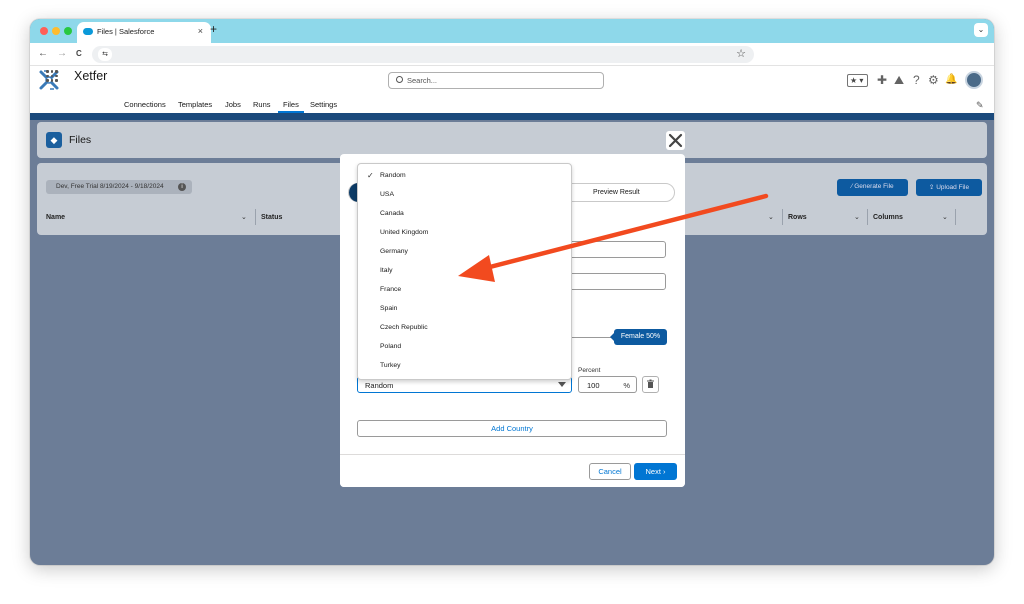  I want to click on browser-tab: Files | Salesforce ×, so click(144, 32).